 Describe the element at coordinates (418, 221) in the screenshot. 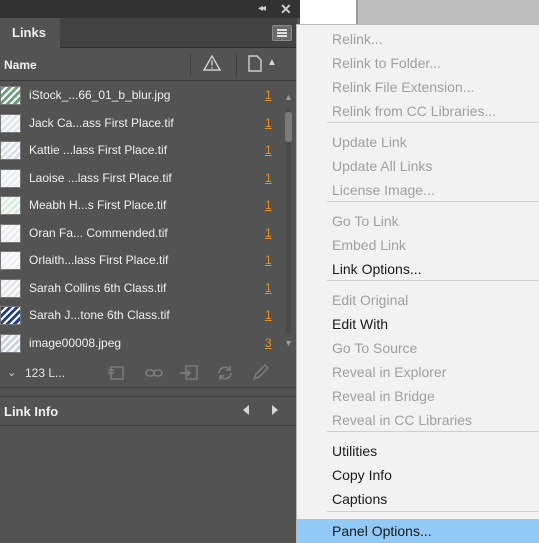

I see `menu-item-go-to-link: Go To Link` at that location.